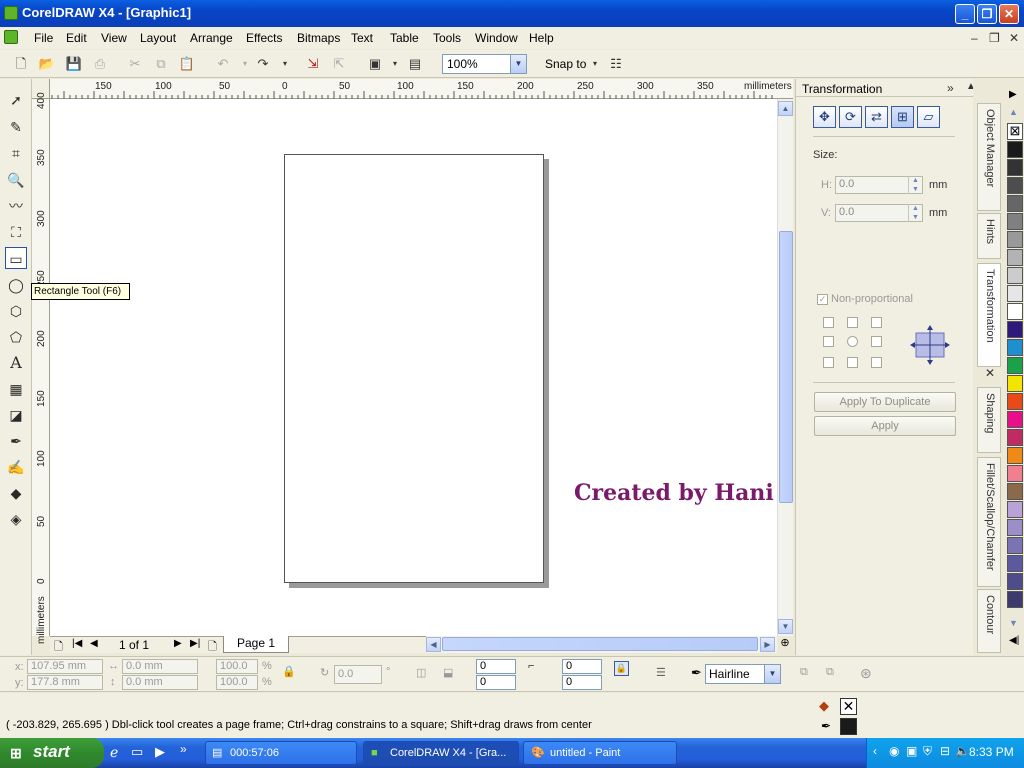 Image resolution: width=1024 pixels, height=768 pixels. I want to click on menu-edit: Edit, so click(76, 38).